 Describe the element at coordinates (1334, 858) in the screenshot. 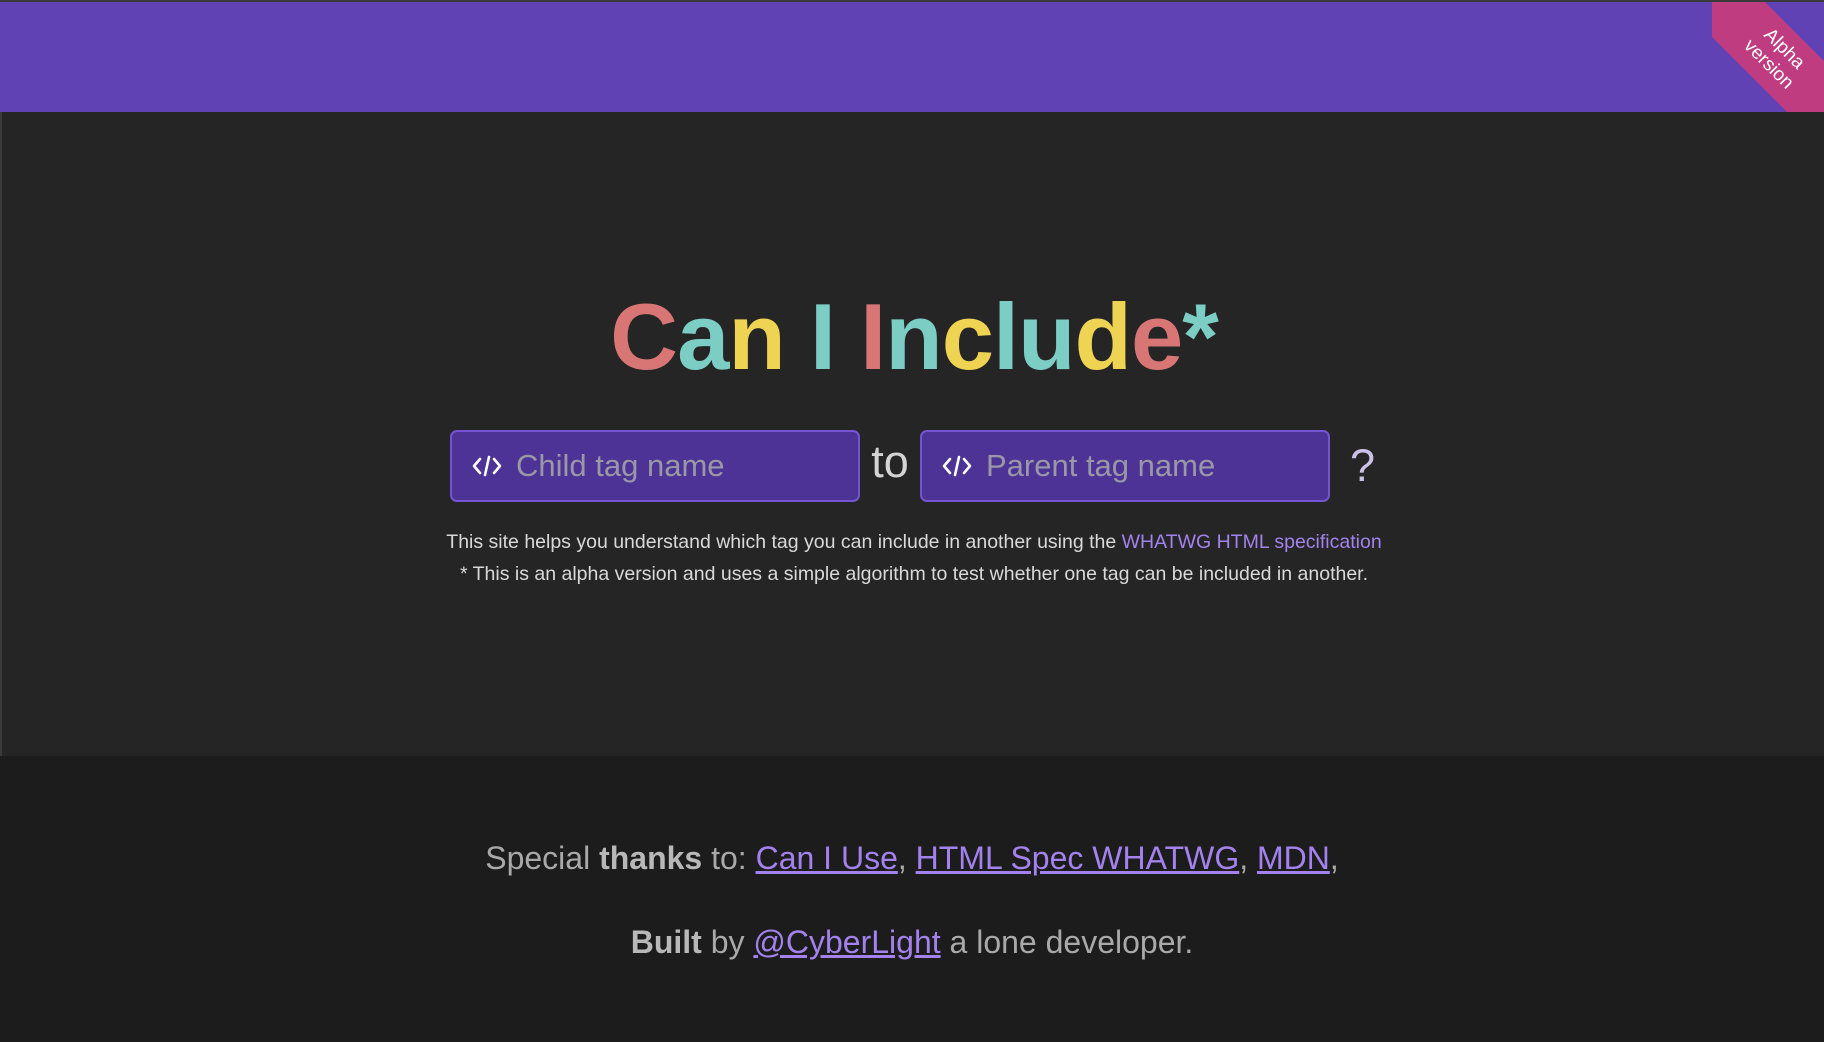

I see `trailing-comma: ,` at that location.